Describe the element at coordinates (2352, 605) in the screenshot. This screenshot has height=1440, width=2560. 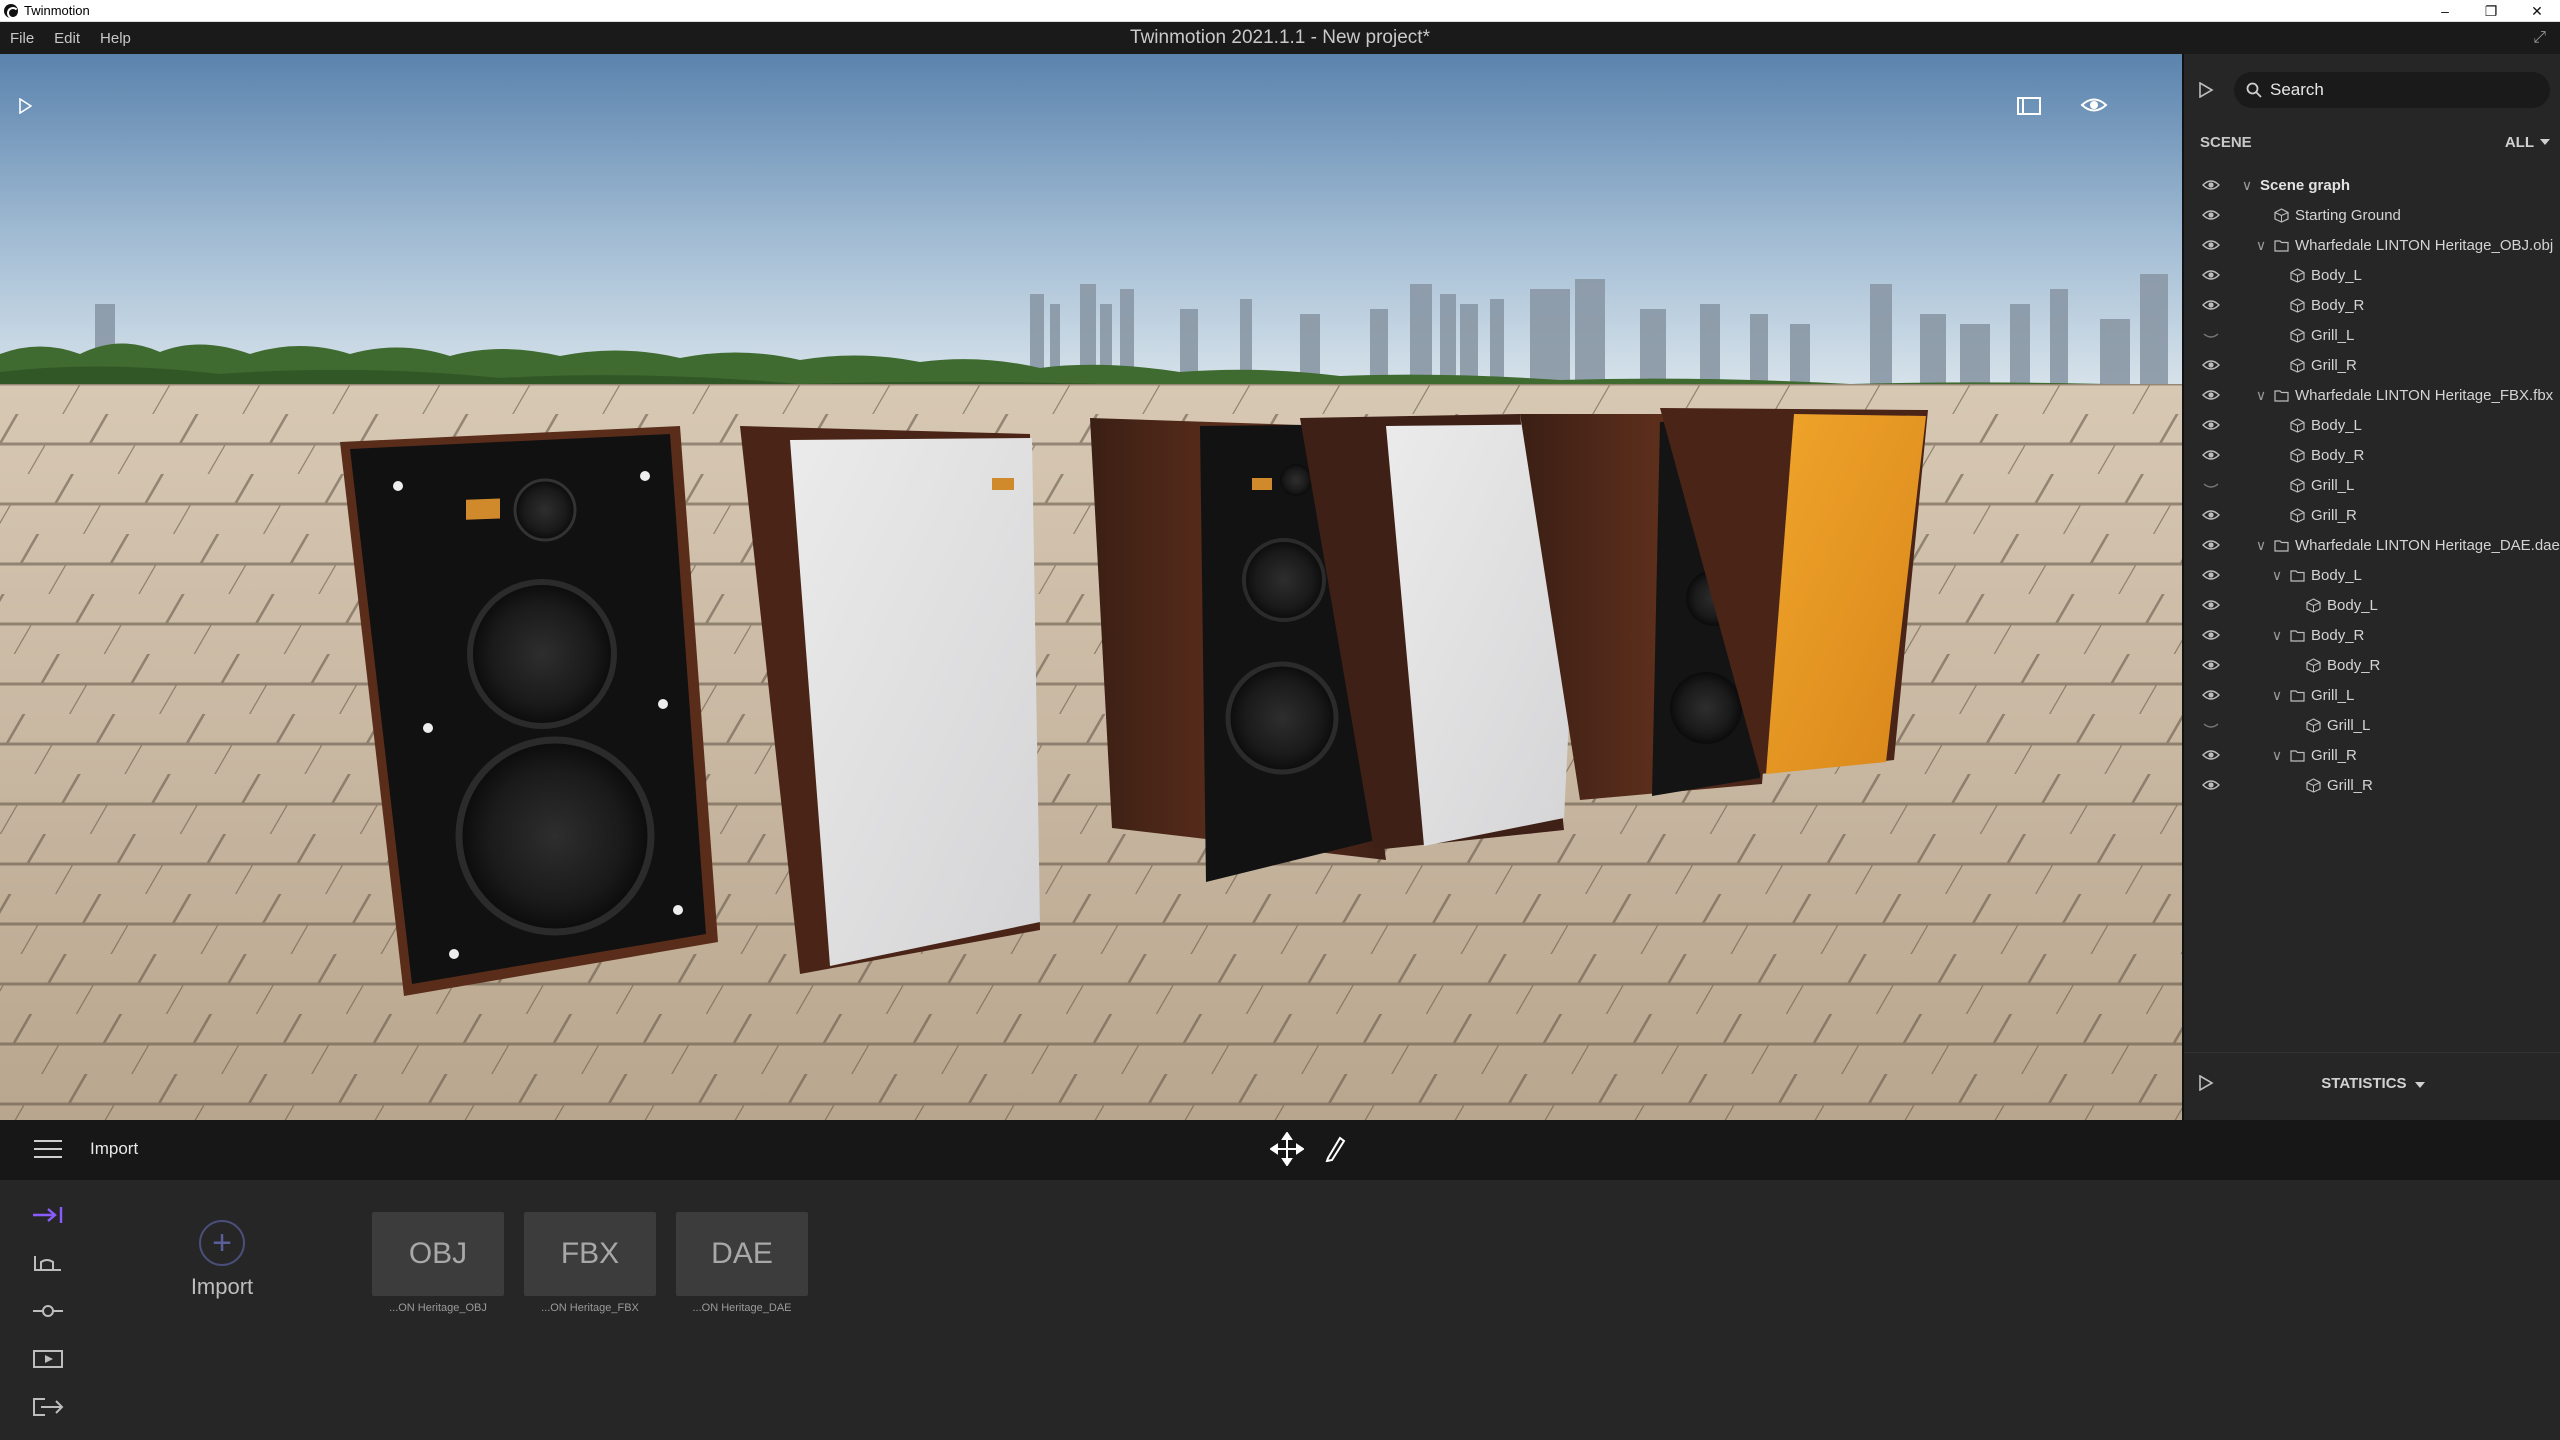
I see `tree-row-label: Body_L` at that location.